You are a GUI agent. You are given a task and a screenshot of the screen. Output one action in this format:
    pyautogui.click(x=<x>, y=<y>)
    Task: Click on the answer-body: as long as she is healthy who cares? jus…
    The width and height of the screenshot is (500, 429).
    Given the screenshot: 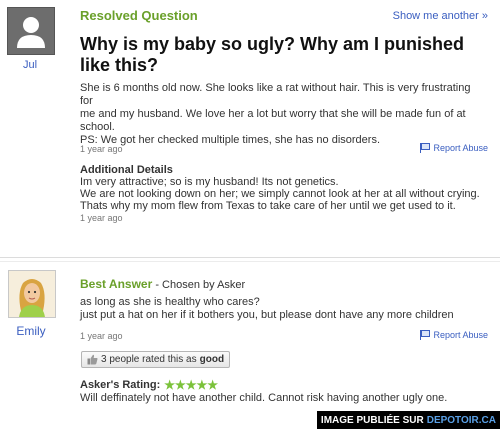 What is the action you would take?
    pyautogui.click(x=282, y=309)
    